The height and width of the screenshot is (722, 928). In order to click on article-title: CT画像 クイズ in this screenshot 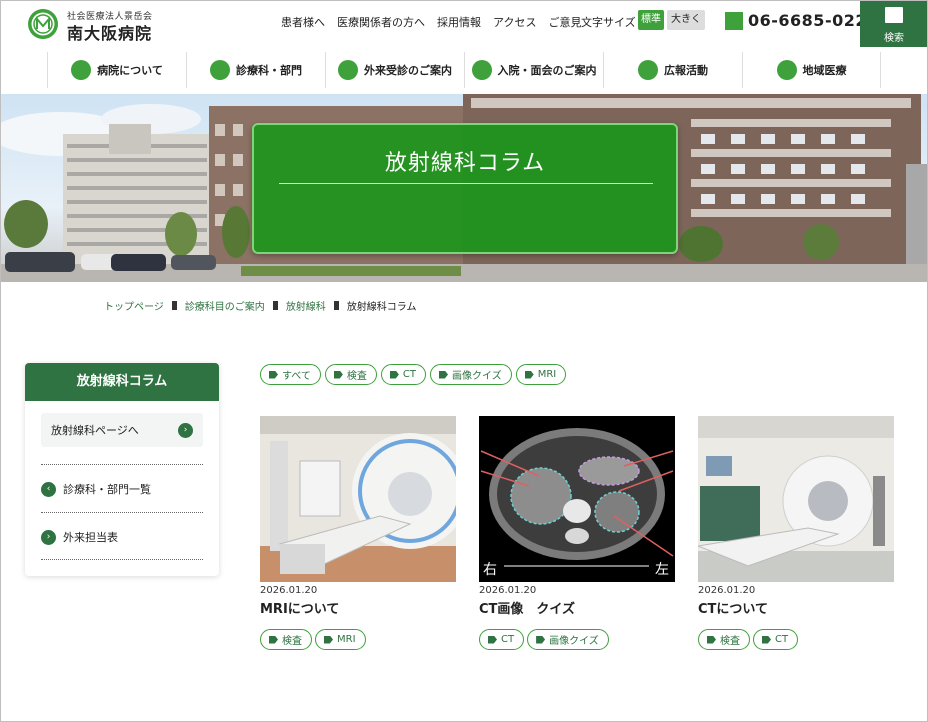, I will do `click(577, 607)`.